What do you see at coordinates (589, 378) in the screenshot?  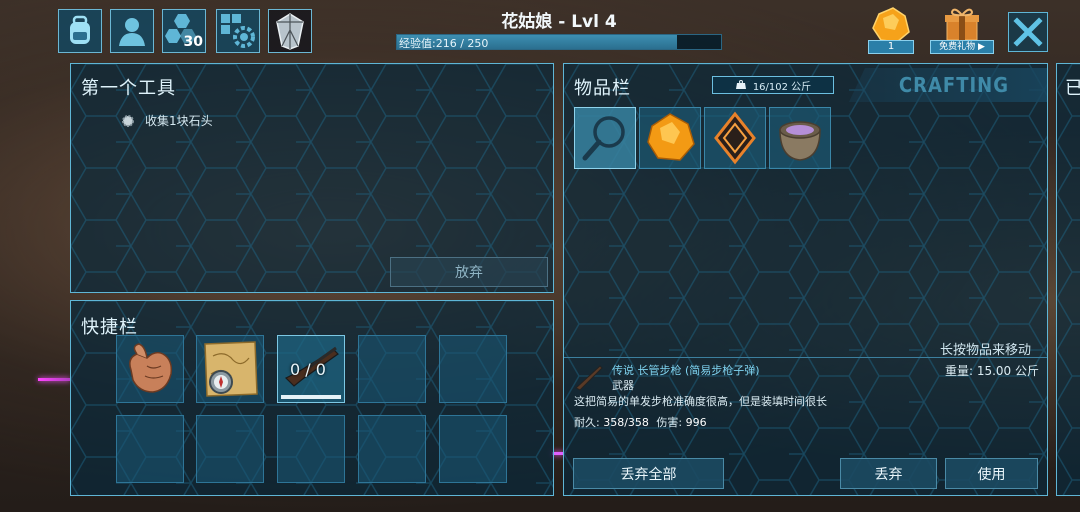 I see `detail-rifle-icon` at bounding box center [589, 378].